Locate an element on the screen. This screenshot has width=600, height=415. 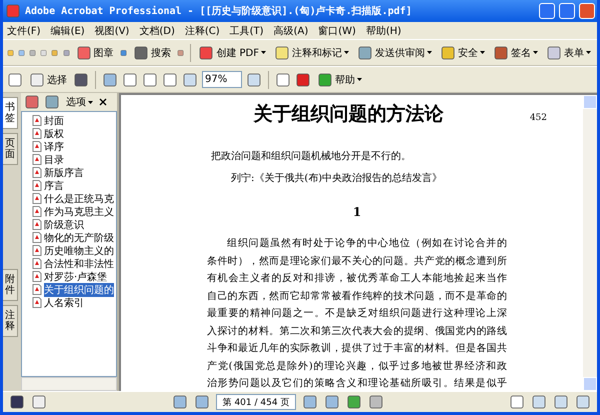
side-tab: 注释 is located at coordinates (10, 321).